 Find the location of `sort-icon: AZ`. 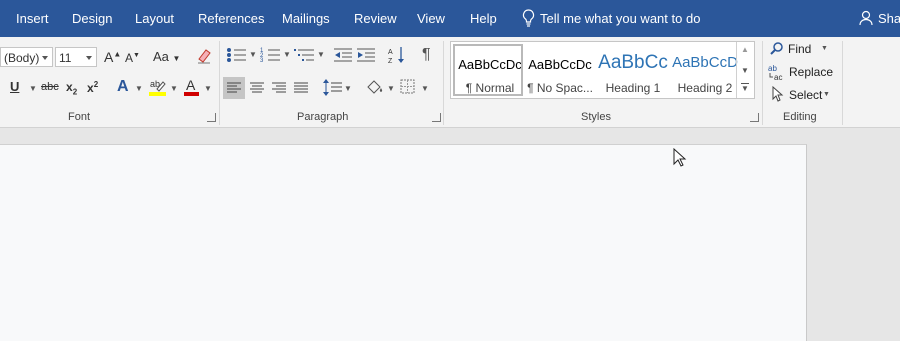

sort-icon: AZ is located at coordinates (397, 57).